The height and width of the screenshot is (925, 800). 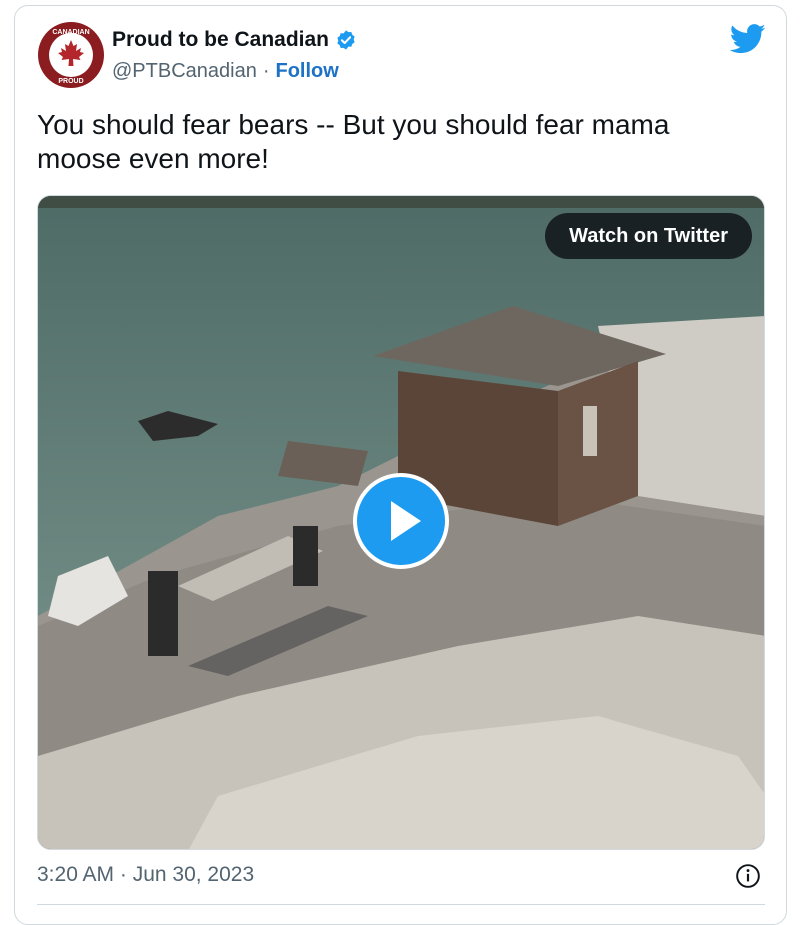 What do you see at coordinates (220, 40) in the screenshot?
I see `author-display-name: Proud to be Canadian` at bounding box center [220, 40].